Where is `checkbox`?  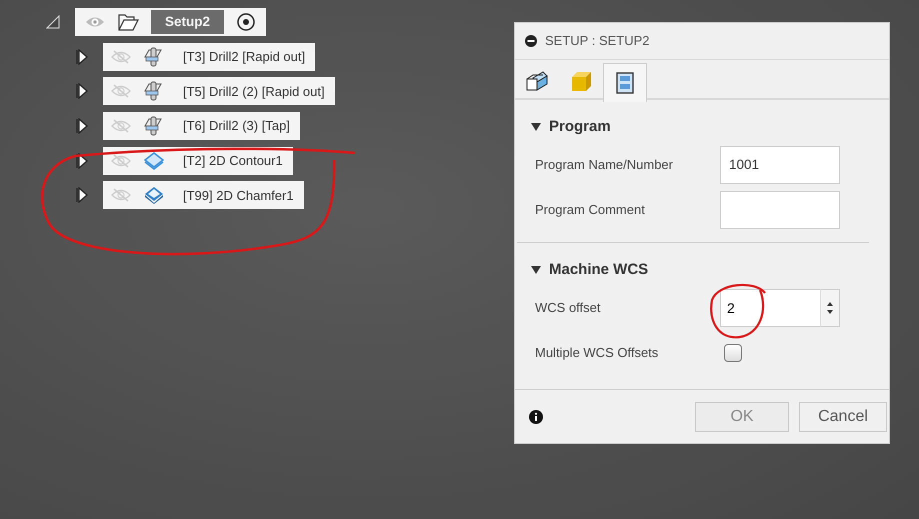 checkbox is located at coordinates (733, 353).